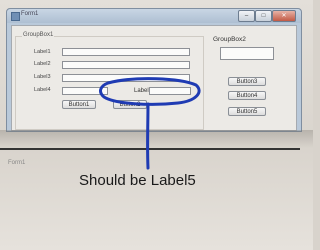  I want to click on annotation-text: Should be Label5, so click(137, 180).